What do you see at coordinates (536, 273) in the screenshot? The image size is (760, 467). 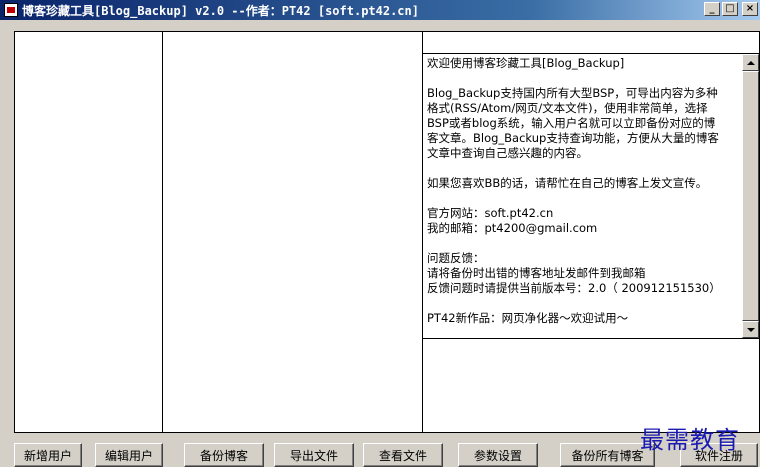 I see `info-line: 请将备份时出错的博客地址发邮件到我邮箱` at bounding box center [536, 273].